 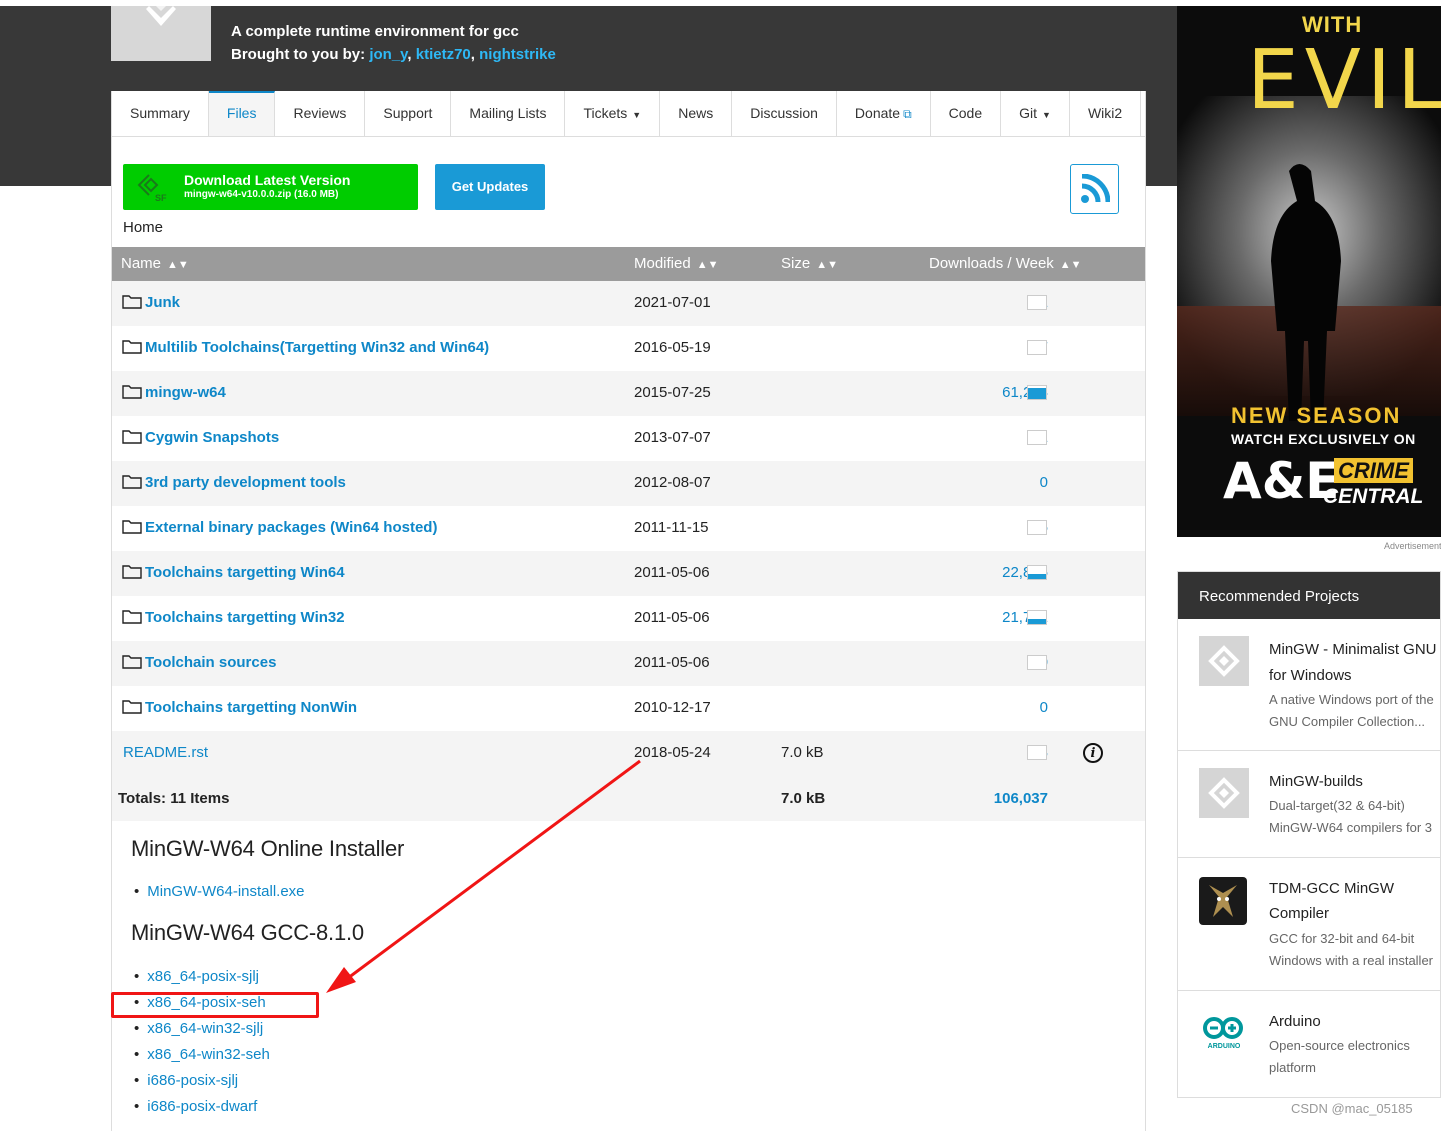 I want to click on recommended-heading: Recommended Projects, so click(x=1309, y=595).